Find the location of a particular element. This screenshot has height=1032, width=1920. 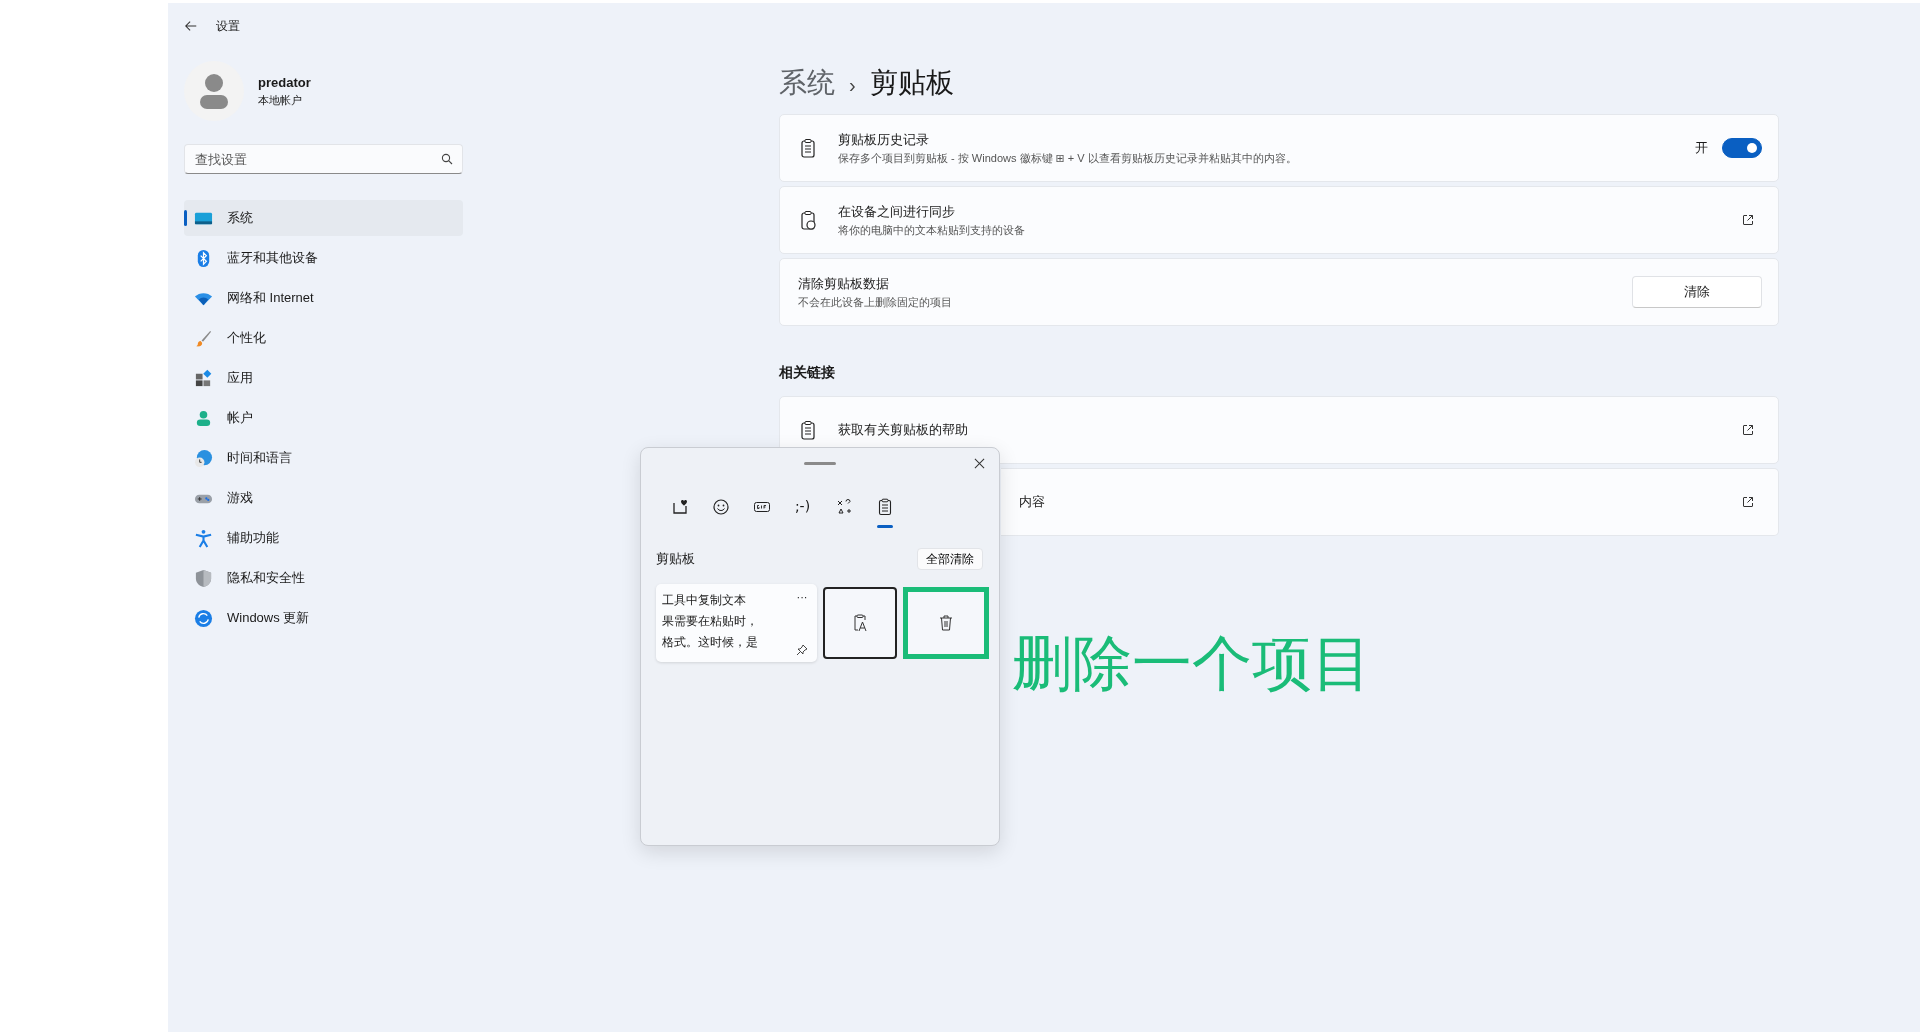

clear-button: 清除 is located at coordinates (1697, 292).